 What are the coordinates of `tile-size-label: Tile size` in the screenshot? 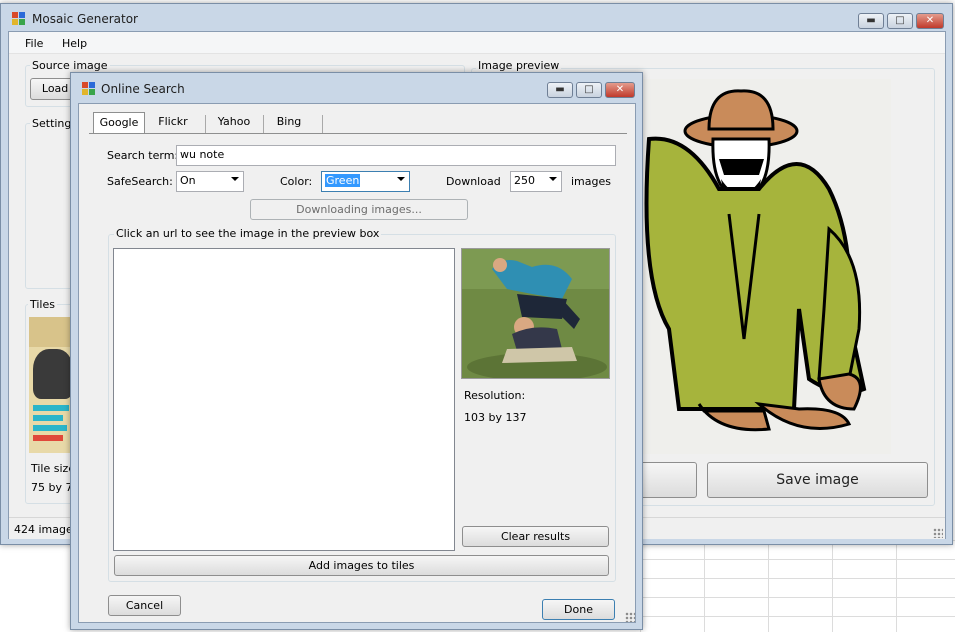 It's located at (53, 468).